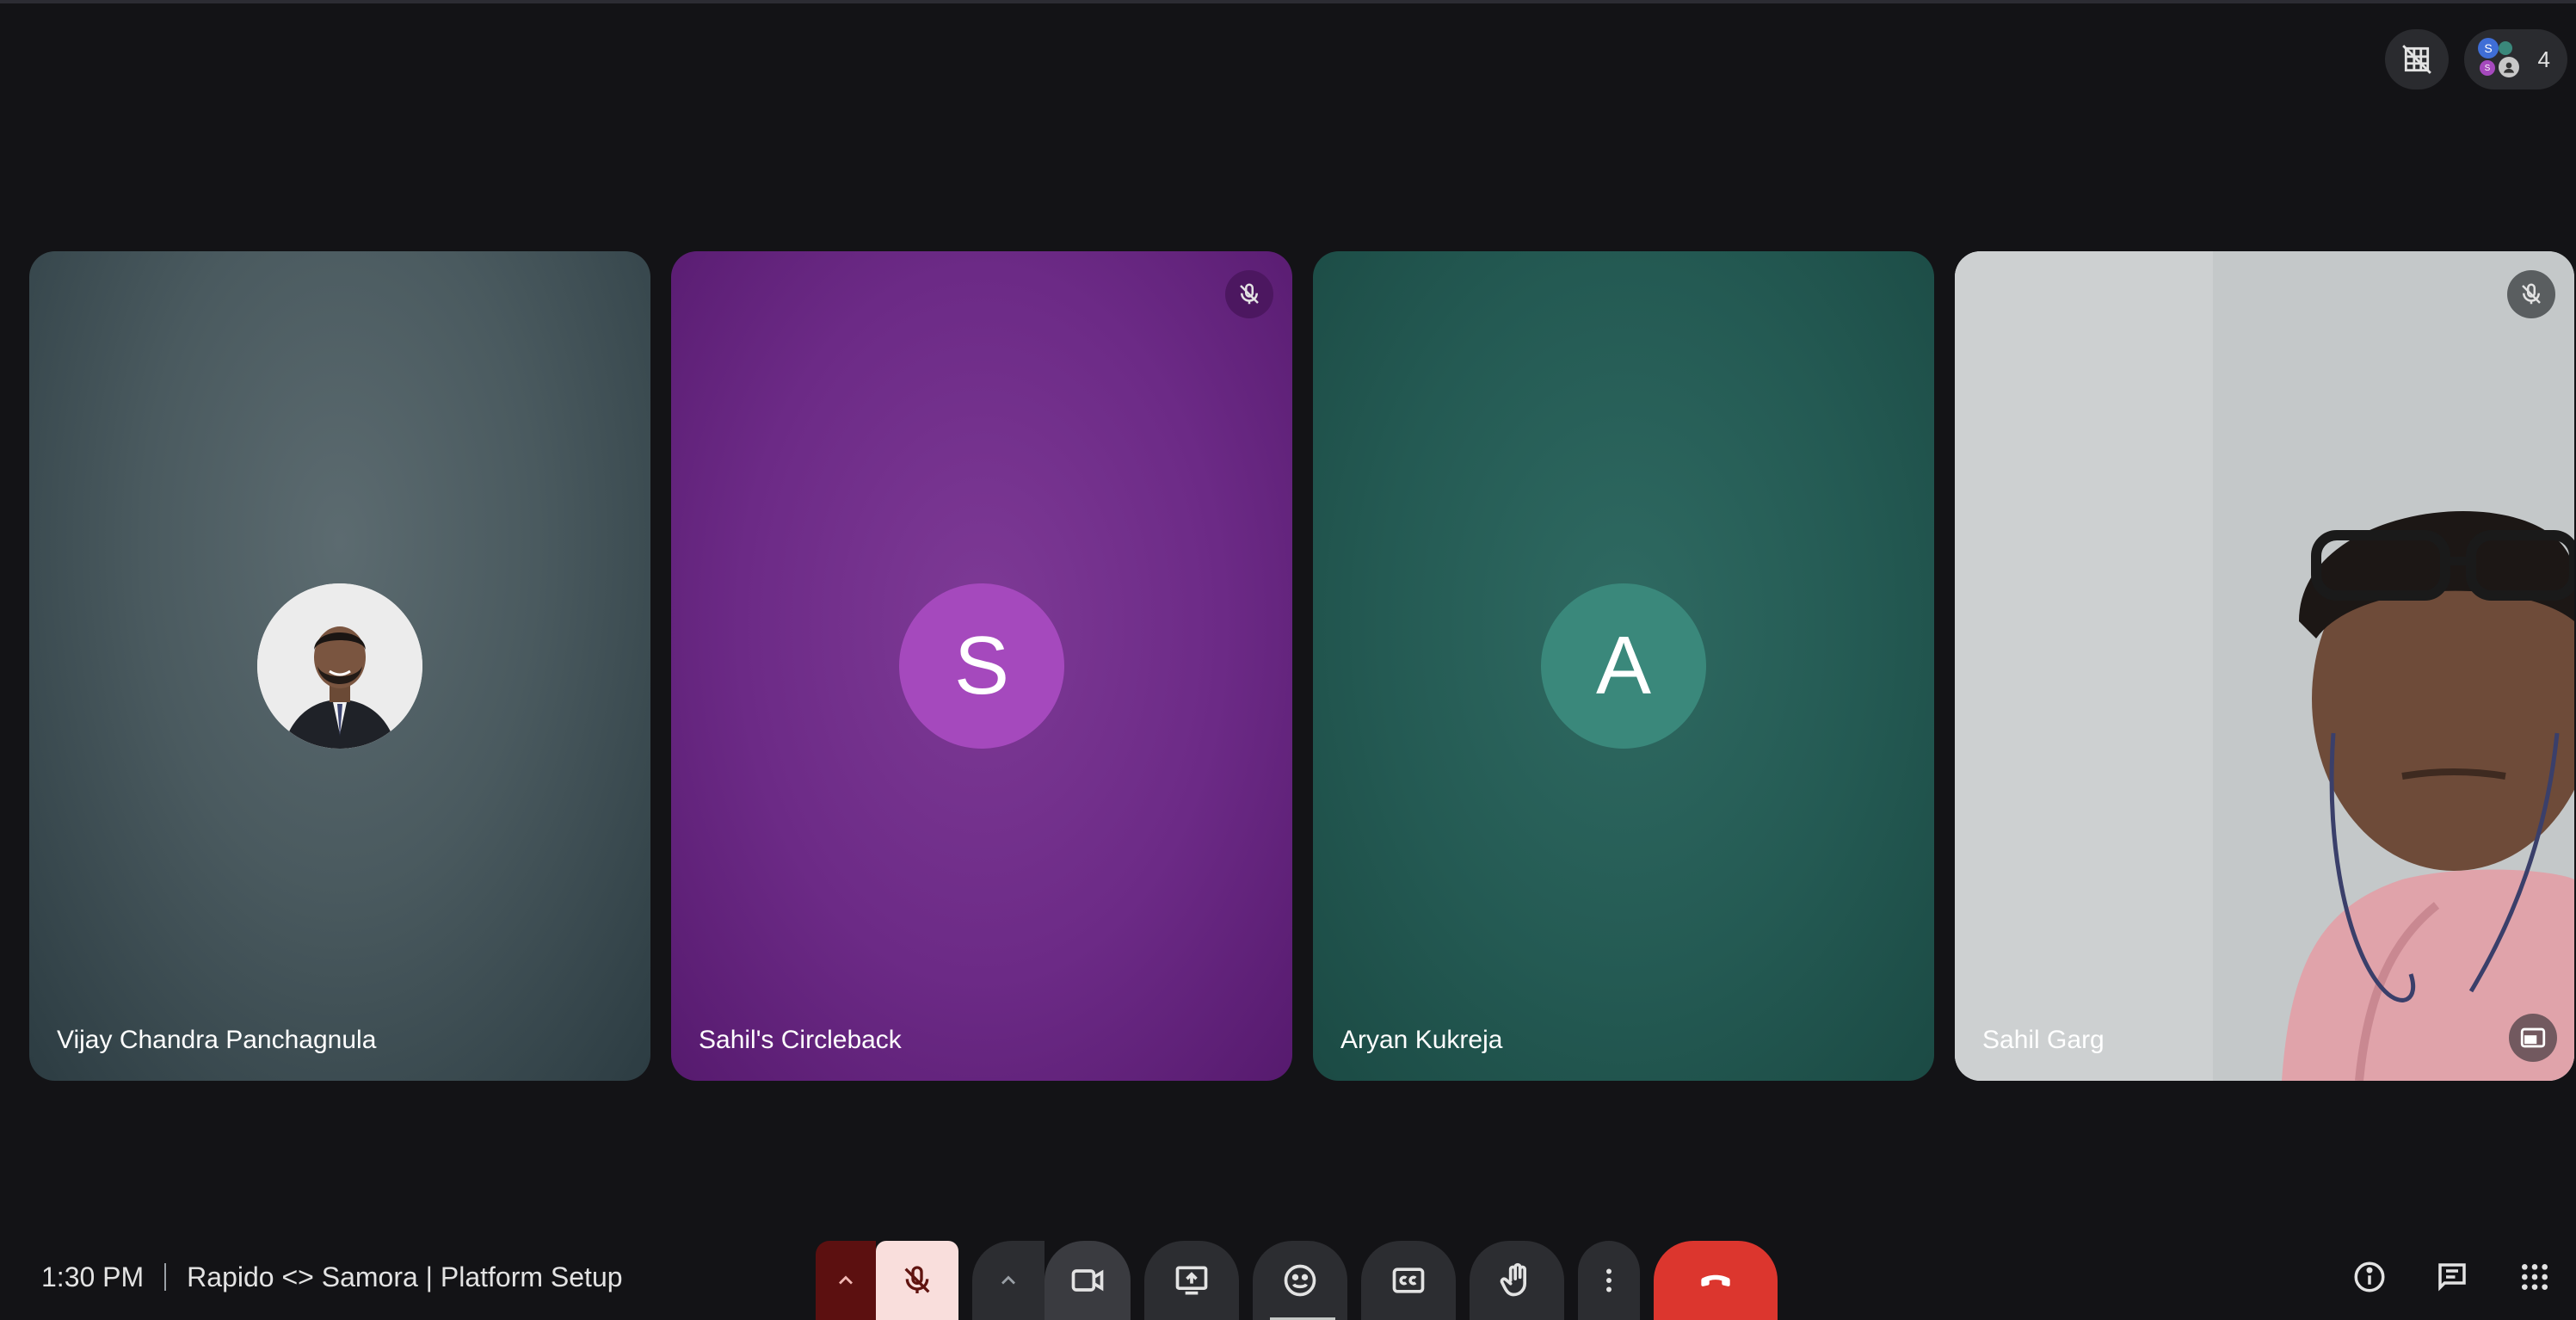 This screenshot has height=1320, width=2576. I want to click on info-icon, so click(2369, 1276).